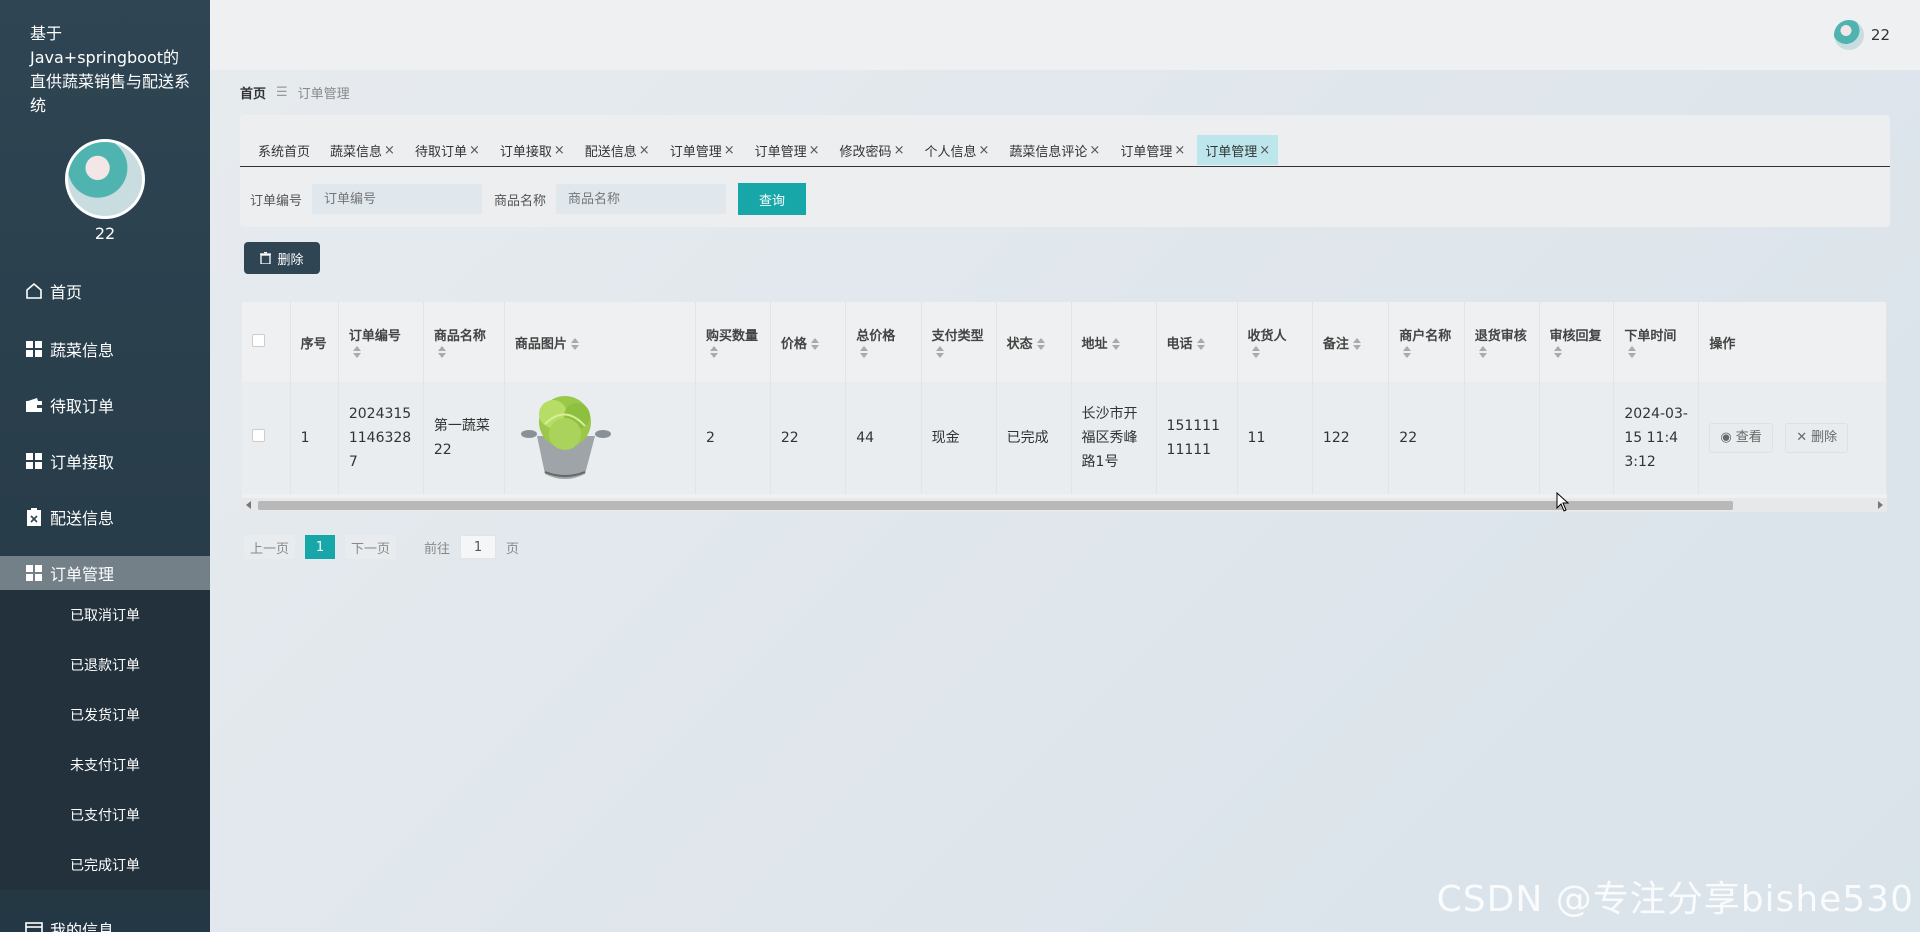  What do you see at coordinates (733, 342) in the screenshot?
I see `col-header: 购买数量` at bounding box center [733, 342].